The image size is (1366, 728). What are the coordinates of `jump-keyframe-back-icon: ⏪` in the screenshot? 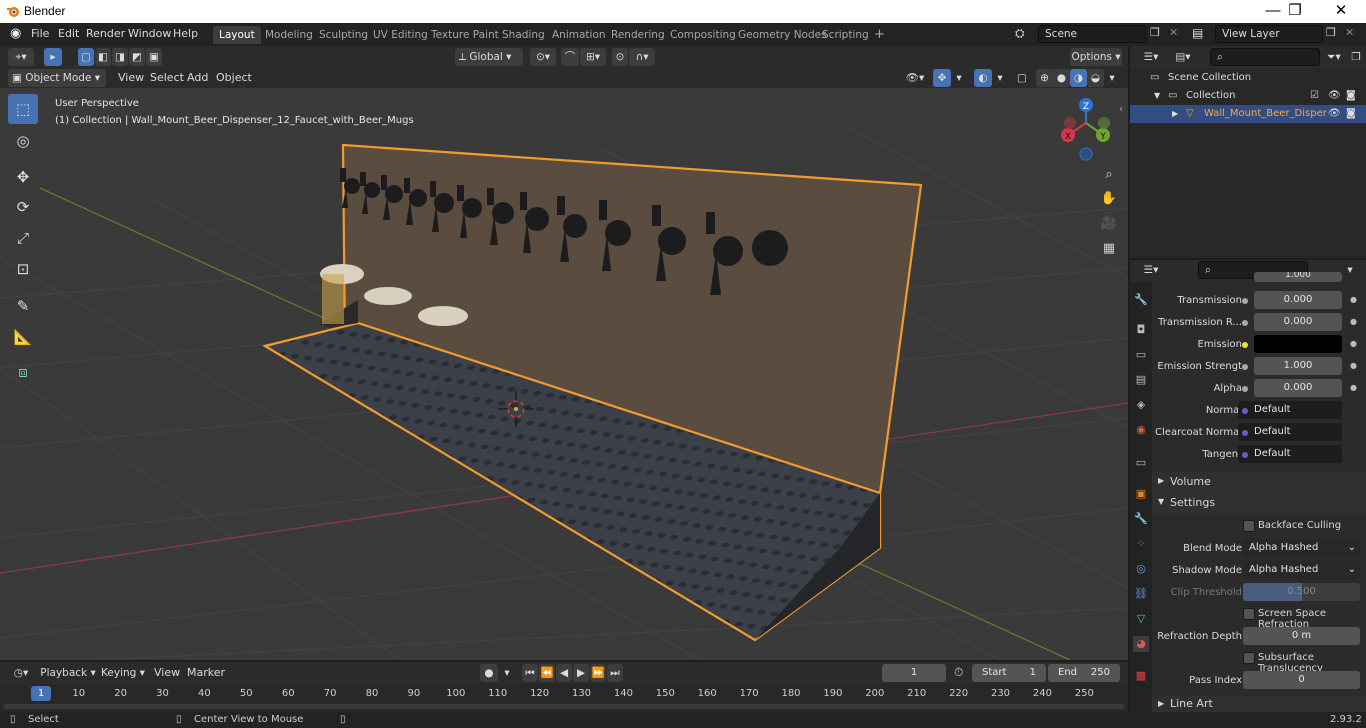 It's located at (547, 673).